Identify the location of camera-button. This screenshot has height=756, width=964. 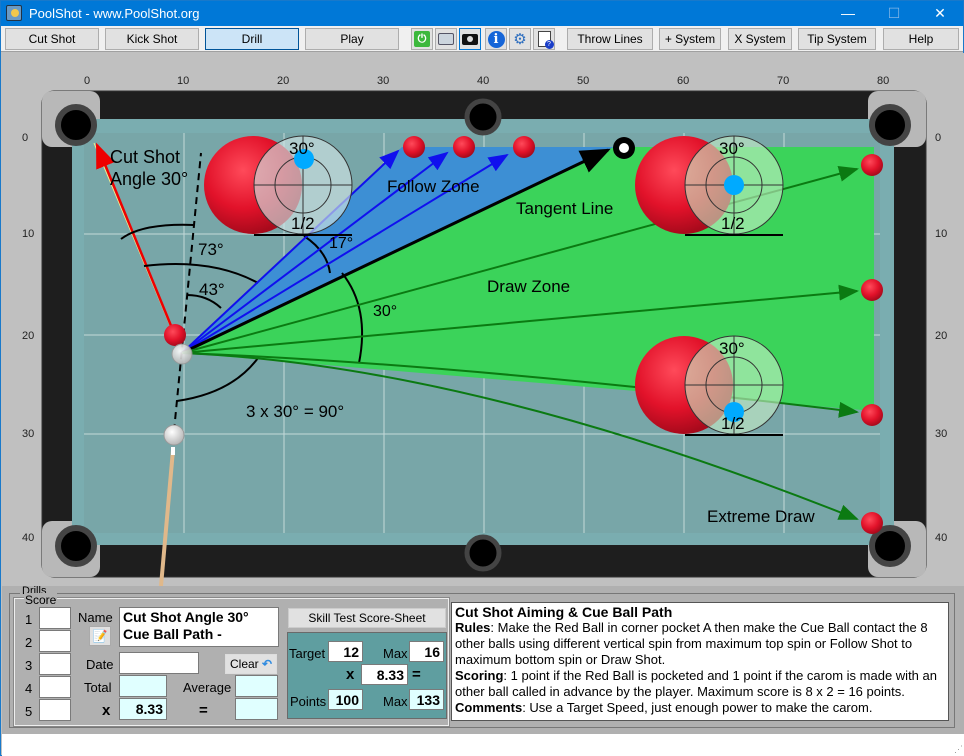
(470, 39).